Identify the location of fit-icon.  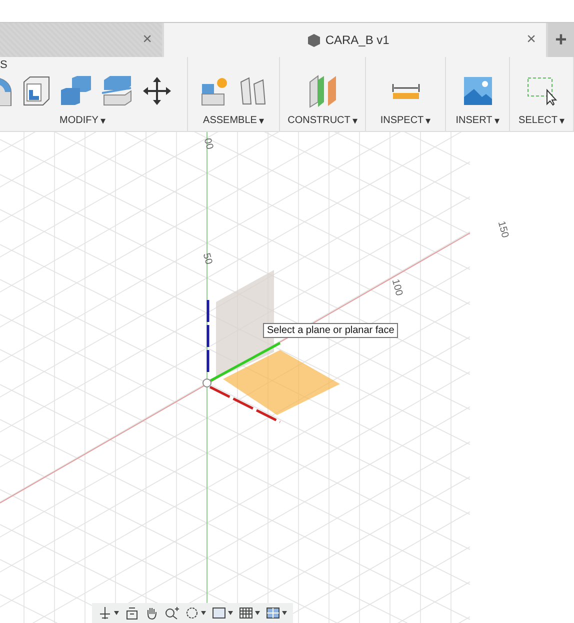
(192, 613).